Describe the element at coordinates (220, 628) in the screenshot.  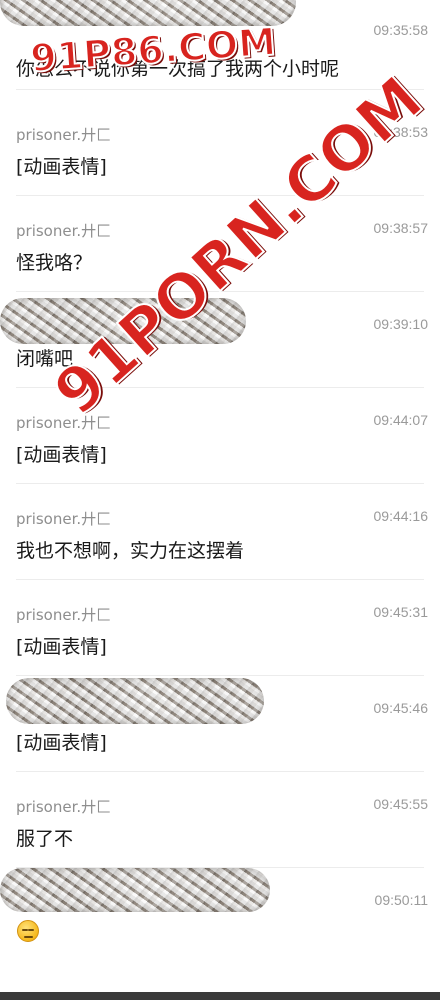
I see `chat-record: prisoner.廾匚 09:45:31 [动画表情]` at that location.